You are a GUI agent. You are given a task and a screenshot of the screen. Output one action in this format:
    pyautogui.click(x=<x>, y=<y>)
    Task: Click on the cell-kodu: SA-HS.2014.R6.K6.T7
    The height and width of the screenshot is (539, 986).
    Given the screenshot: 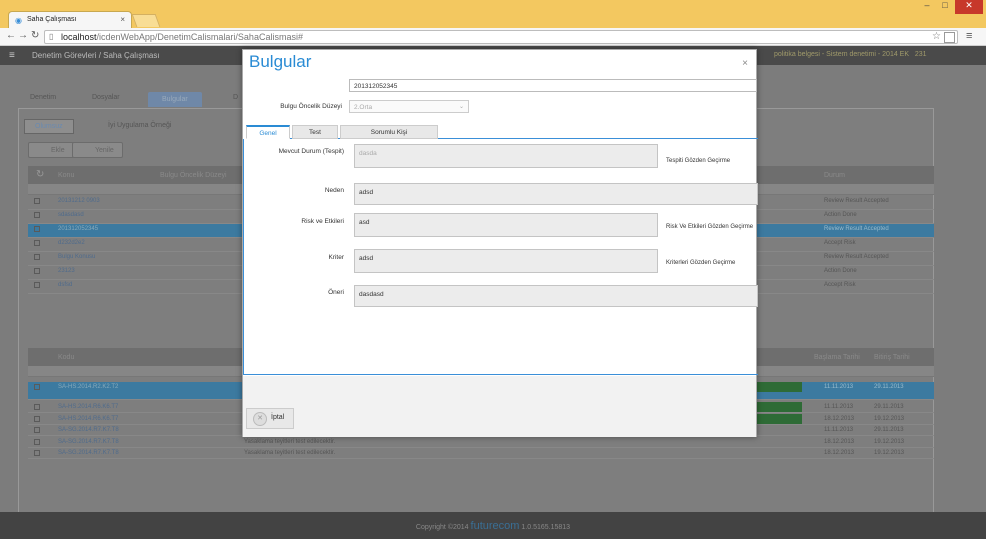 What is the action you would take?
    pyautogui.click(x=88, y=407)
    